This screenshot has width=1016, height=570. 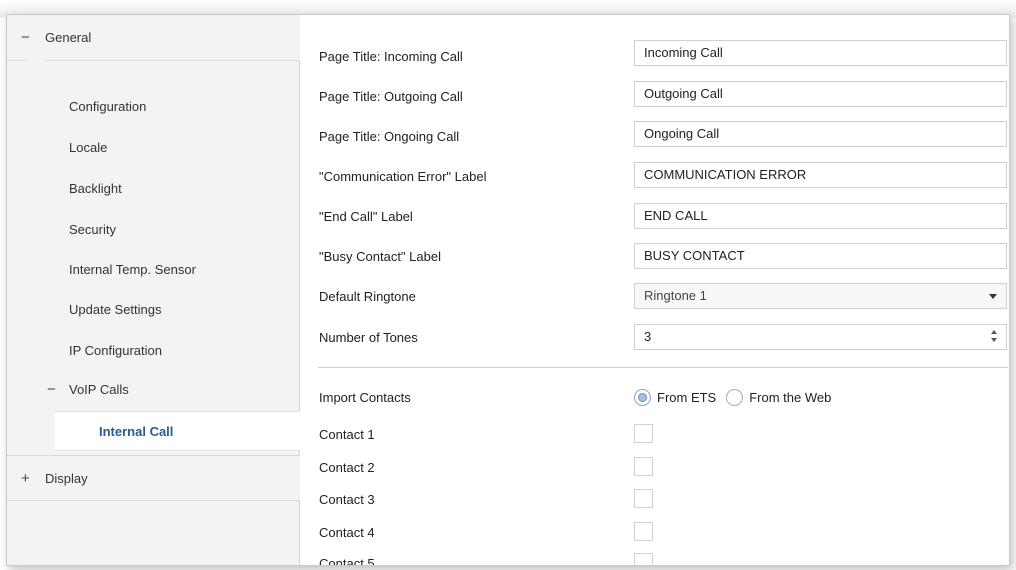 I want to click on sidebar-item-internal-call: Internal Call, so click(x=177, y=431).